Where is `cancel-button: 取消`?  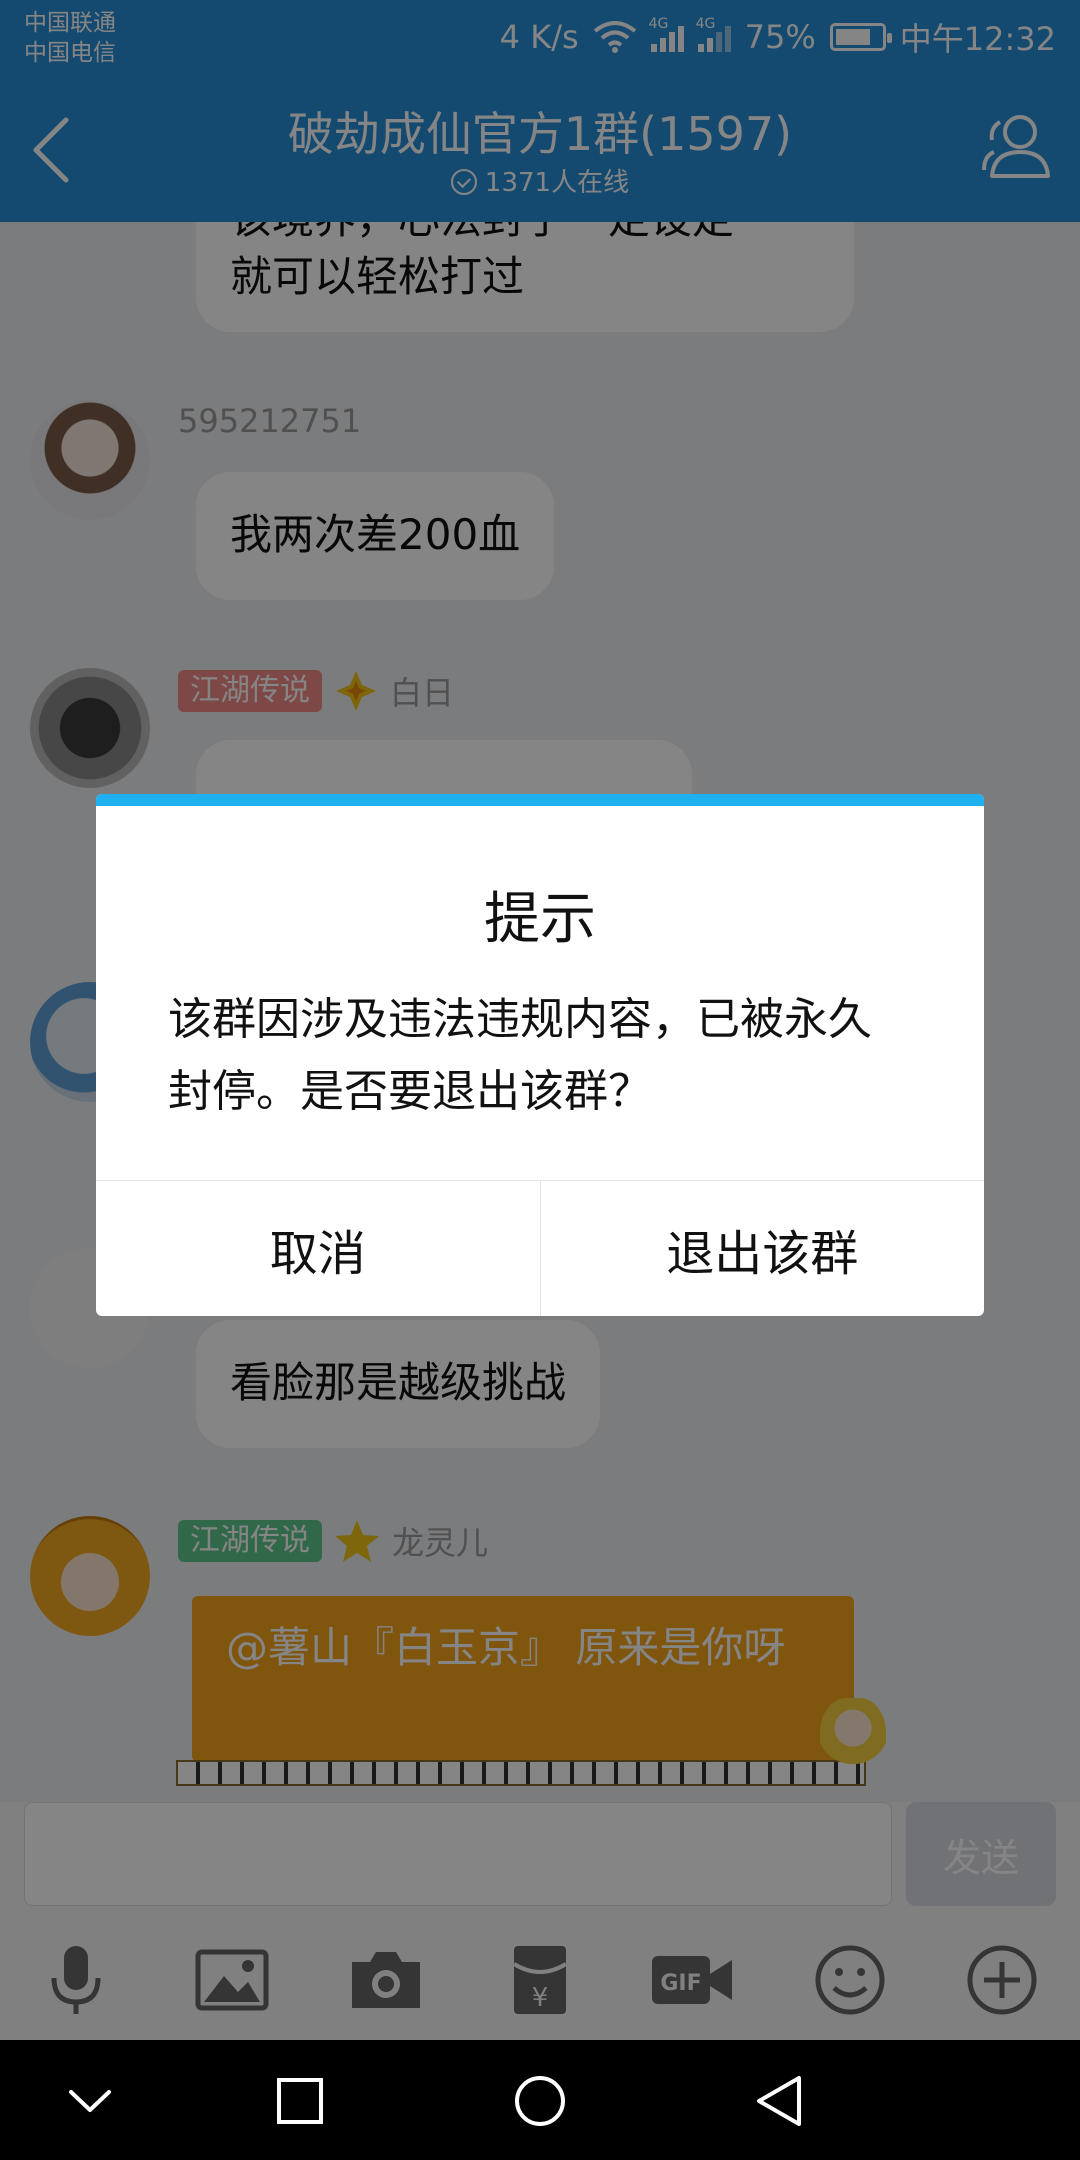 cancel-button: 取消 is located at coordinates (318, 1248).